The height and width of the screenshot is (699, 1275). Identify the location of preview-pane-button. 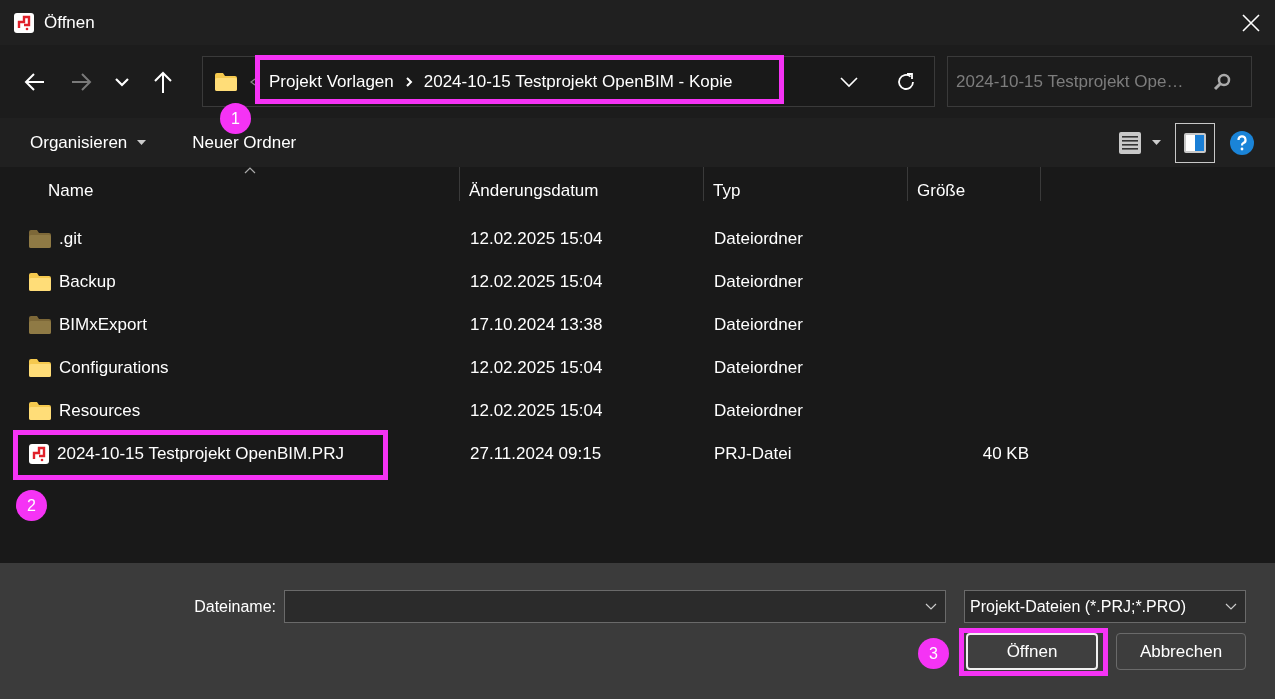
(1195, 142).